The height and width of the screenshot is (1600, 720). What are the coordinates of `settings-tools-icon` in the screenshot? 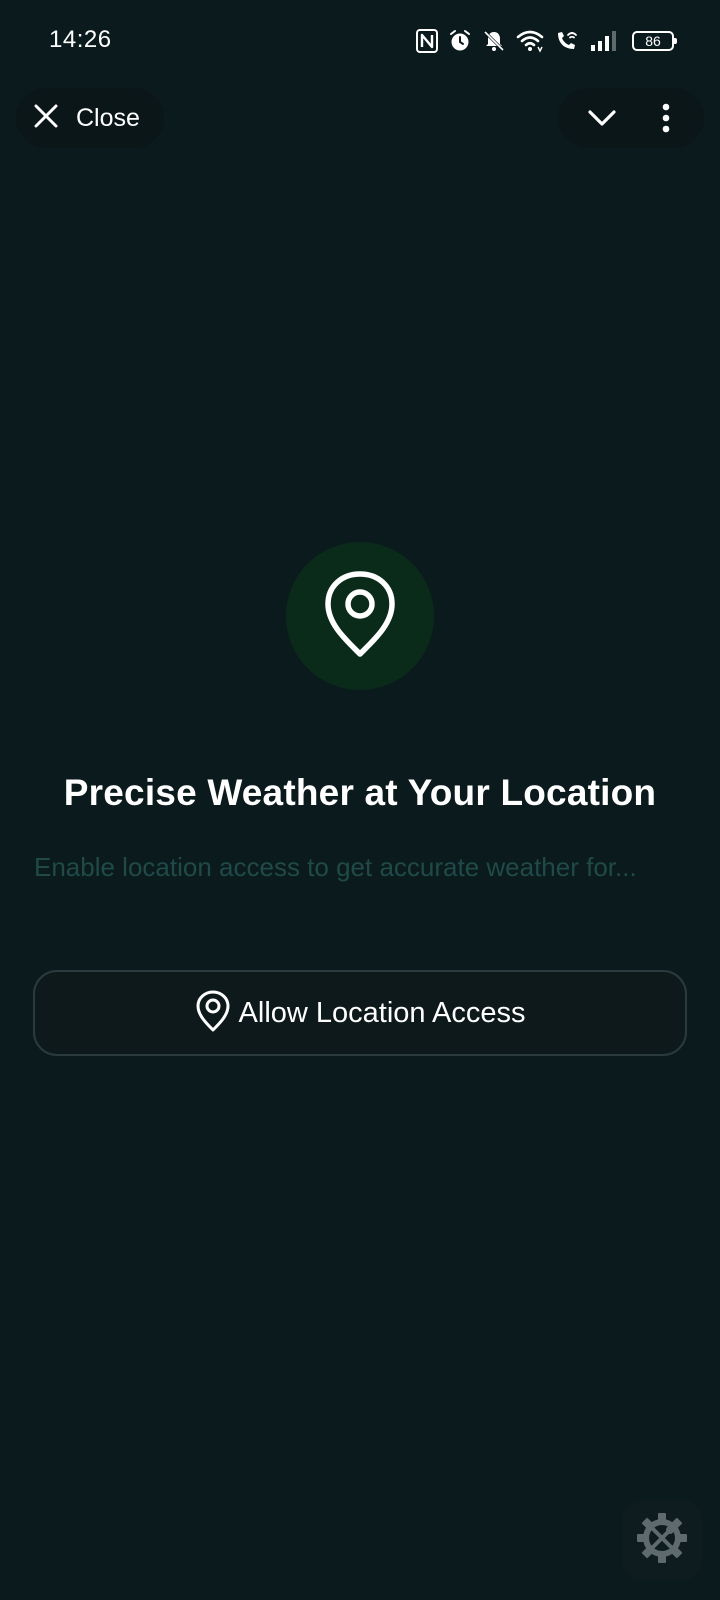 It's located at (662, 1540).